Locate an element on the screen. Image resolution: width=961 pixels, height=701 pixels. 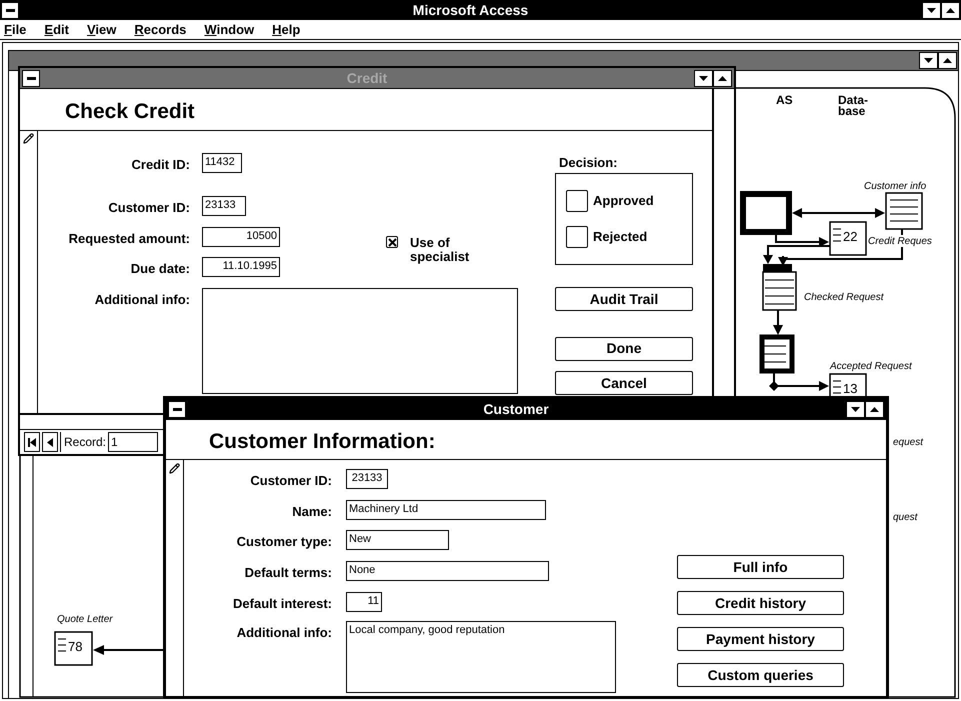
text-field: 11 is located at coordinates (364, 602).